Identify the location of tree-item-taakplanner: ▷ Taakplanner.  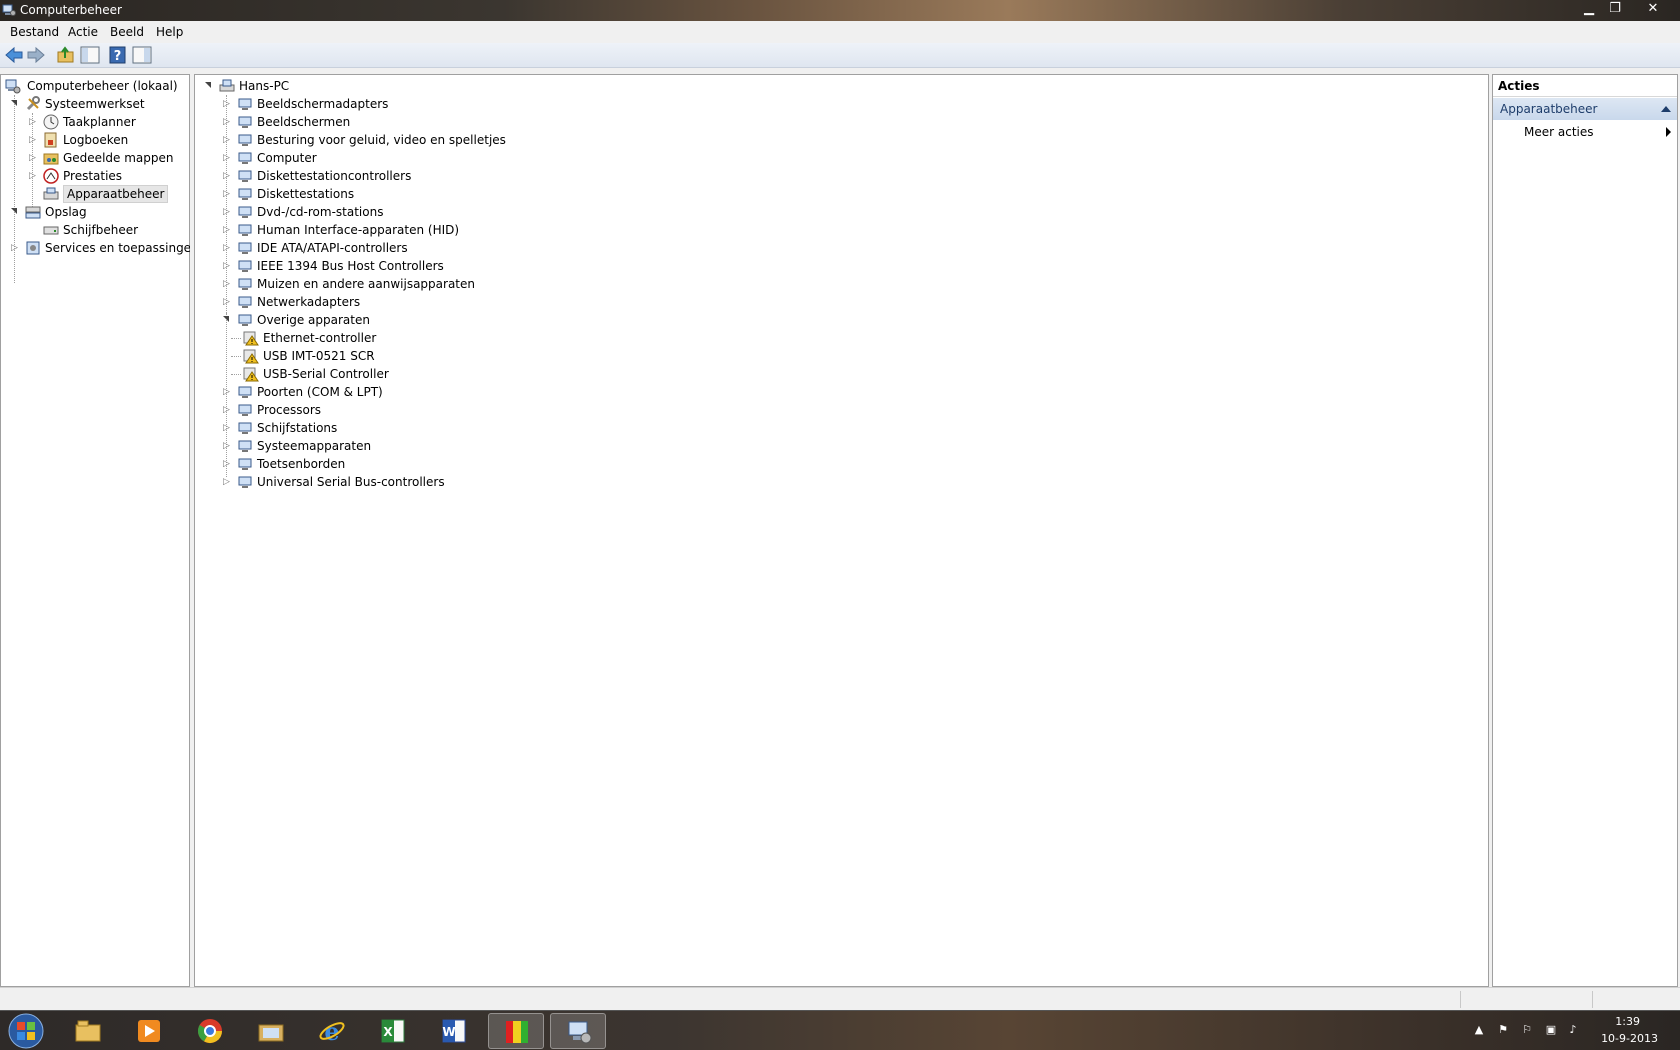
(109, 122).